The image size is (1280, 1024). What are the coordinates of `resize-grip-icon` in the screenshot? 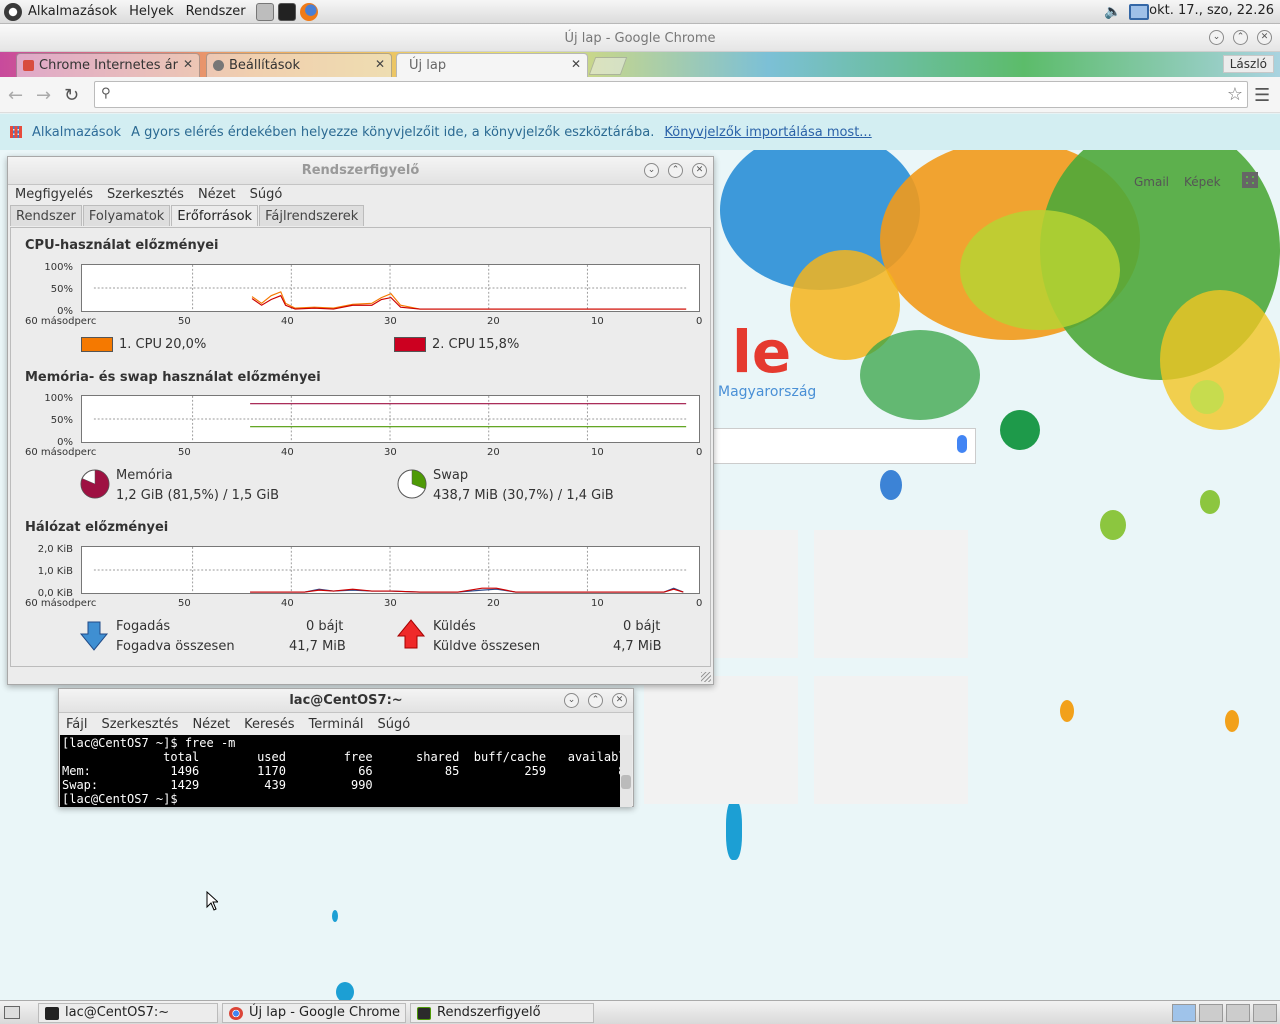 It's located at (706, 677).